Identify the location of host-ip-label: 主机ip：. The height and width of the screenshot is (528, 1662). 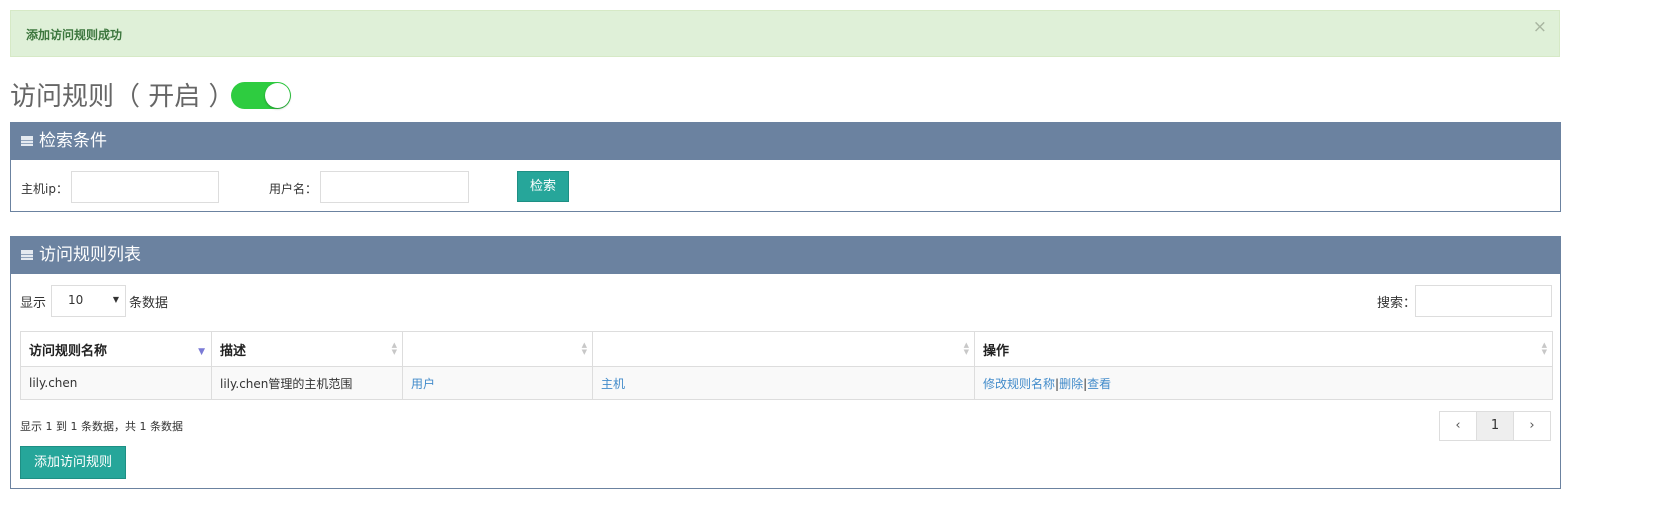
(44, 189).